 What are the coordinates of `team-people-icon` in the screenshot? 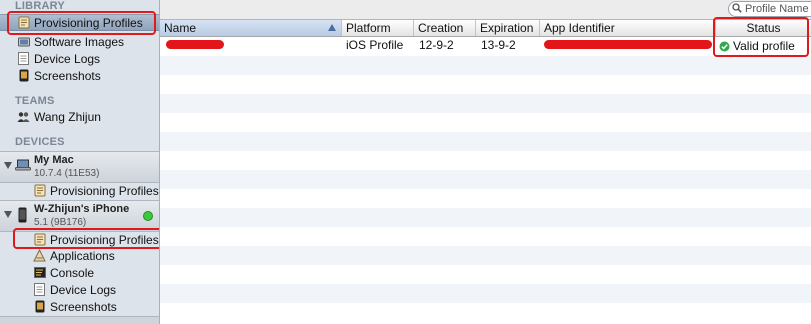 It's located at (23, 116).